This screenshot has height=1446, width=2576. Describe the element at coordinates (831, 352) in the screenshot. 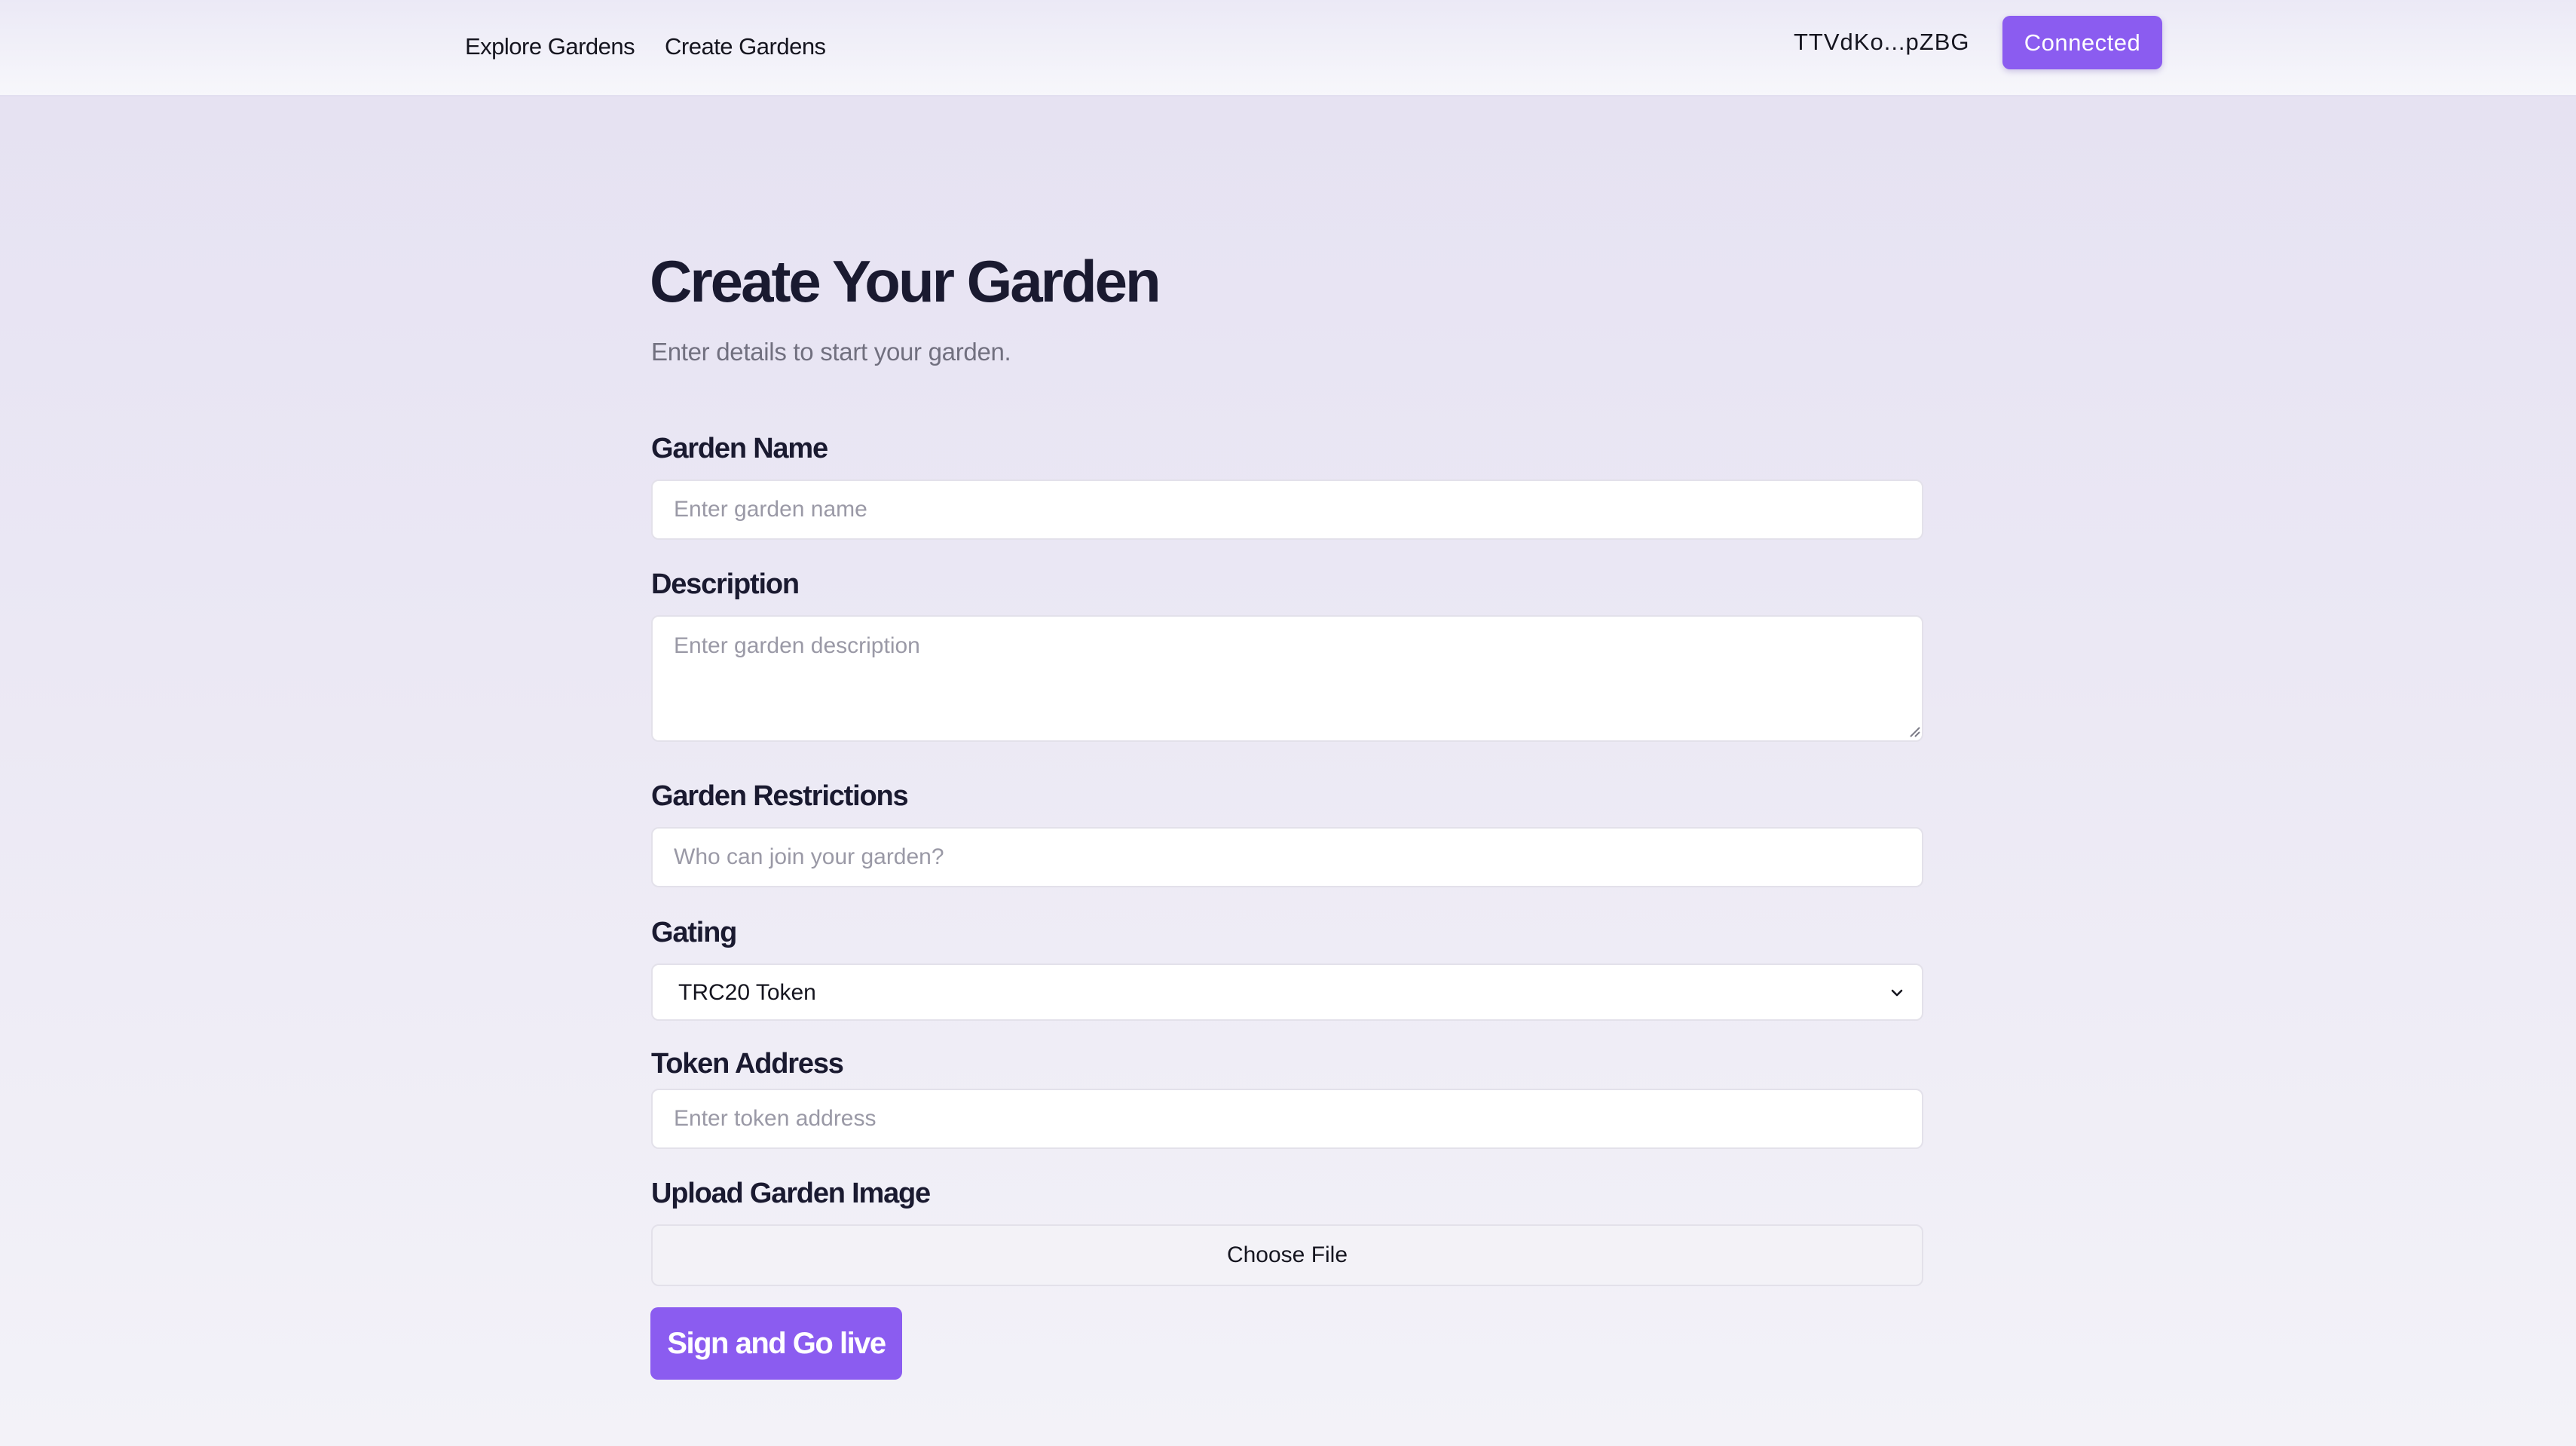

I see `page-subtitle: Enter details to start your garden.` at that location.